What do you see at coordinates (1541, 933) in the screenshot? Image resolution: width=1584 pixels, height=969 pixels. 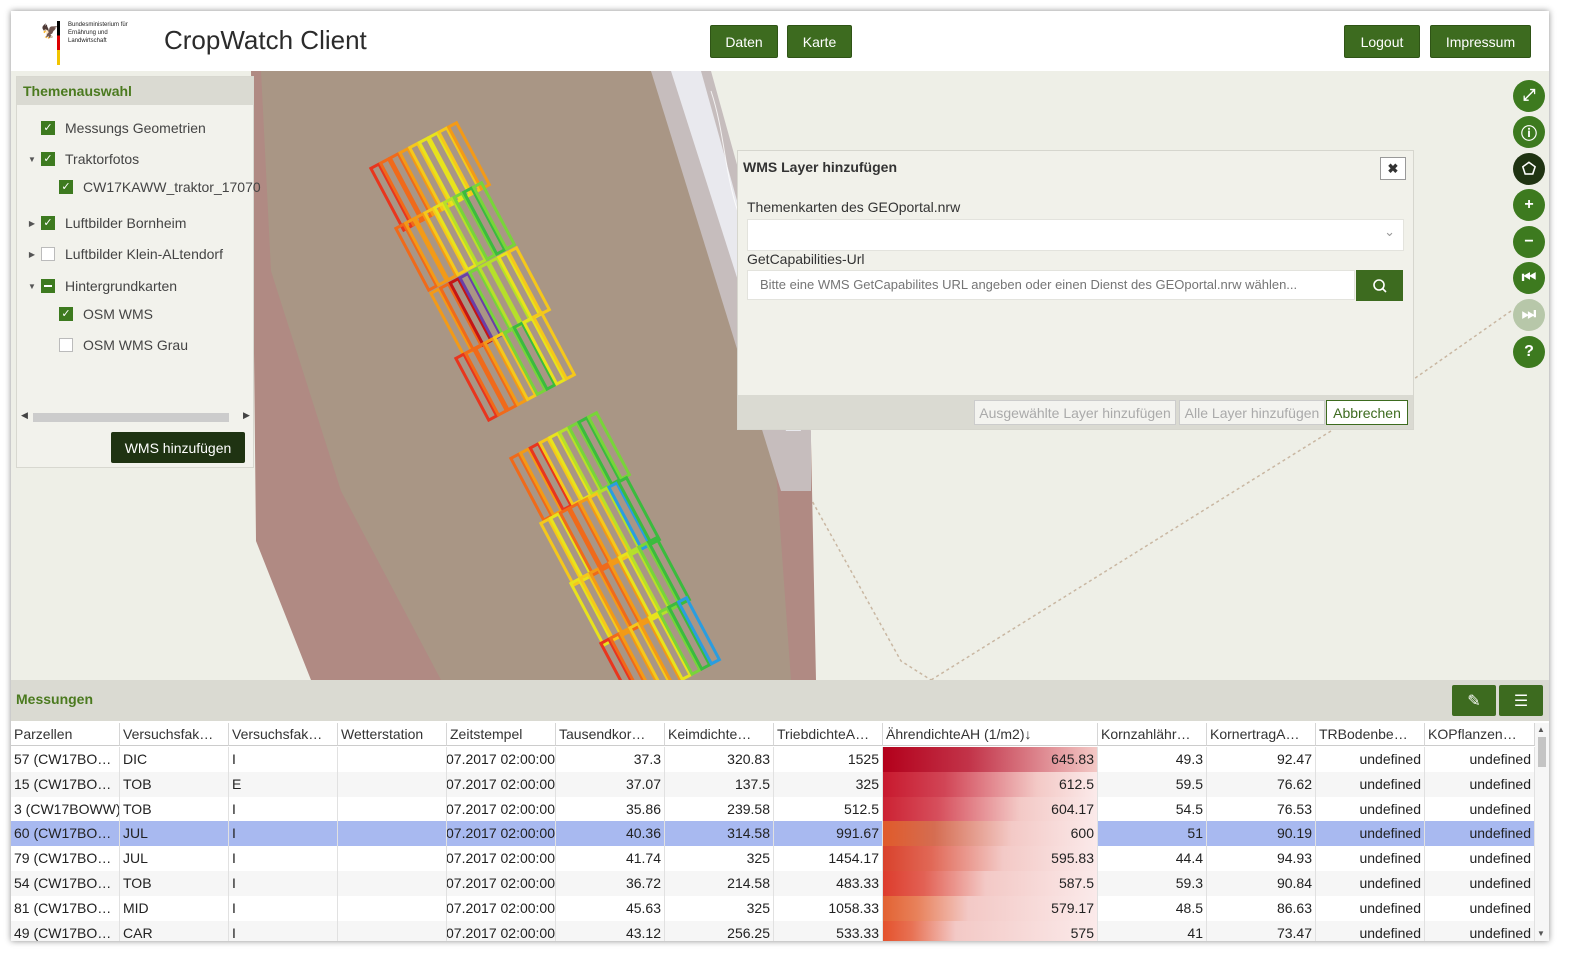 I see `scroll-down-icon: ▼` at bounding box center [1541, 933].